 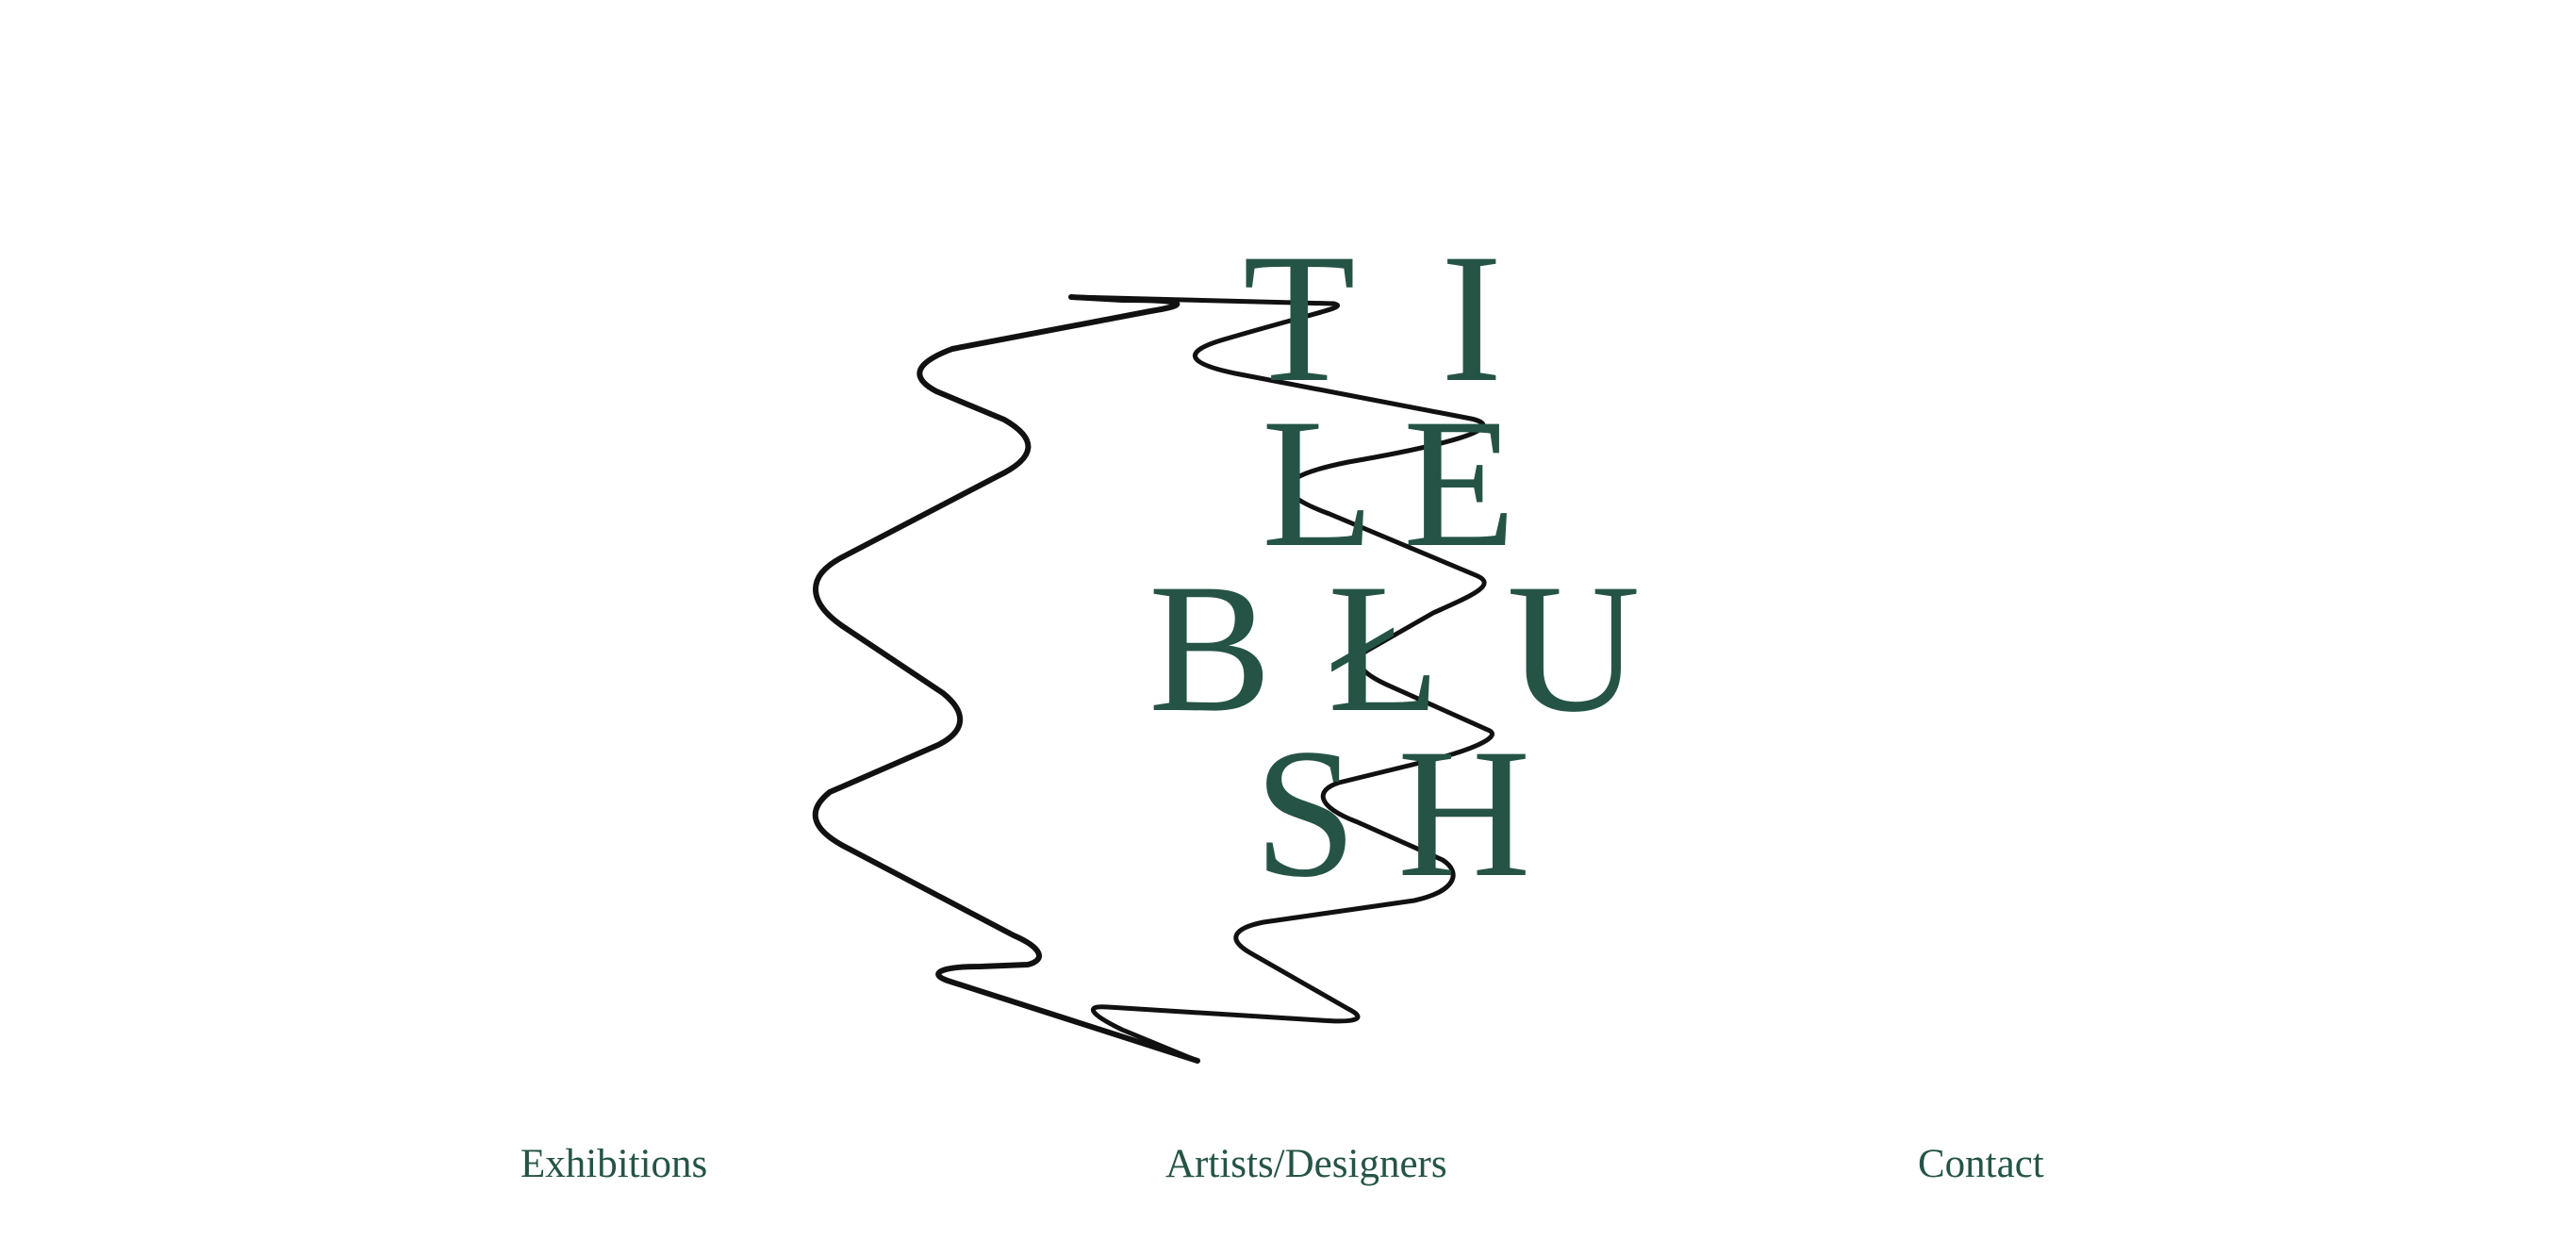 I want to click on nav-link-exhibitions: Exhibitions, so click(x=613, y=1164).